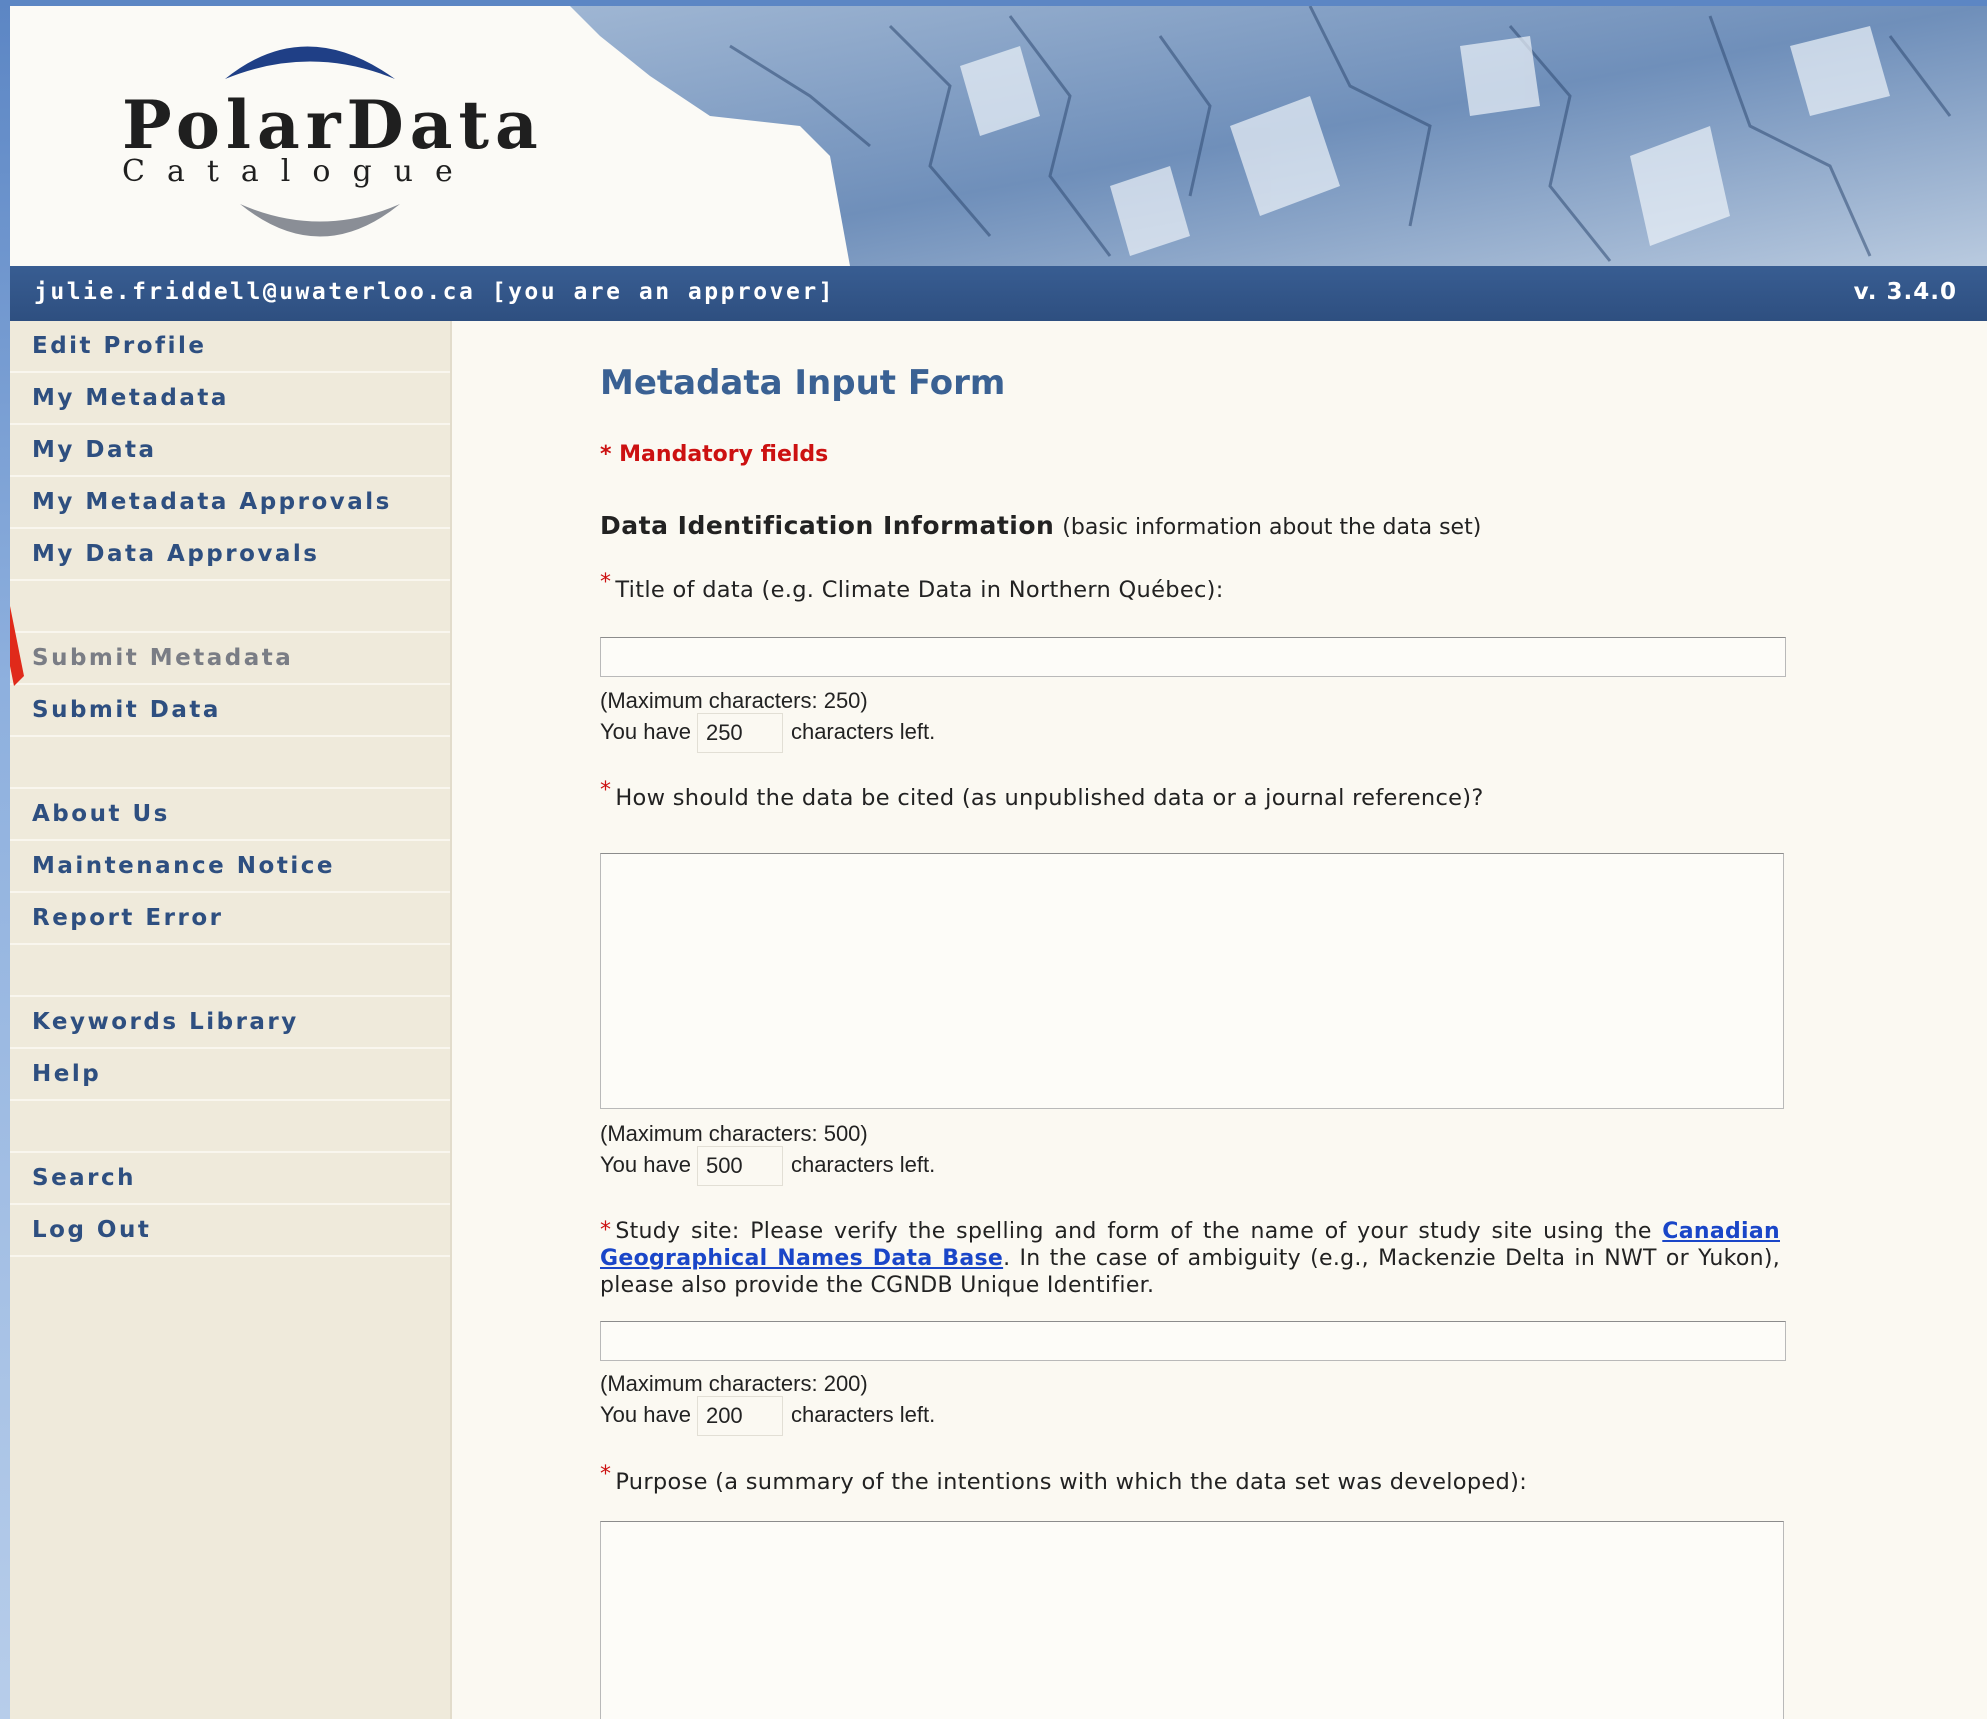 This screenshot has width=1987, height=1719. I want to click on purpose-textarea, so click(1192, 1620).